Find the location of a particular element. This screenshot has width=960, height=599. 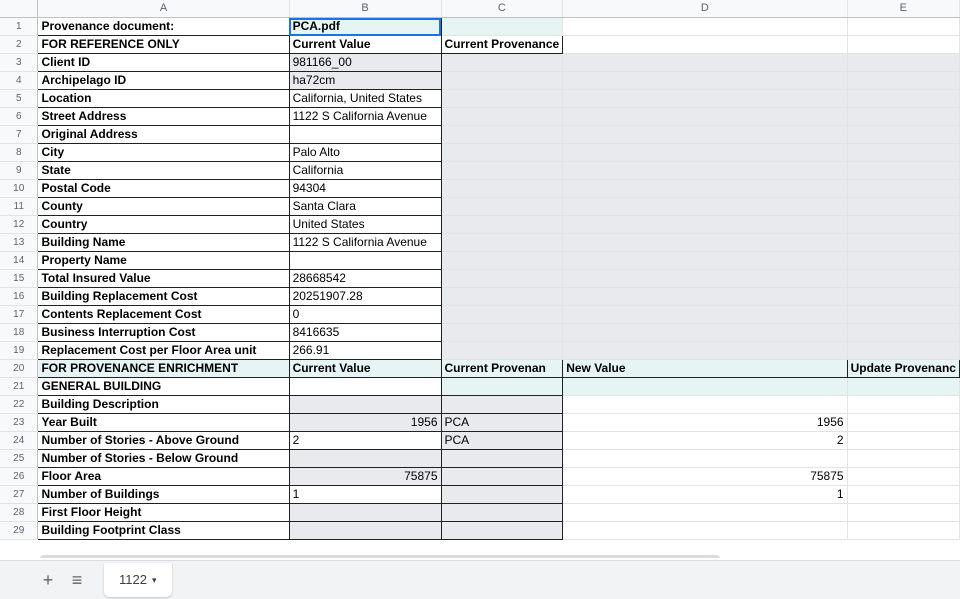

cell-a10: Postal Code is located at coordinates (163, 188).